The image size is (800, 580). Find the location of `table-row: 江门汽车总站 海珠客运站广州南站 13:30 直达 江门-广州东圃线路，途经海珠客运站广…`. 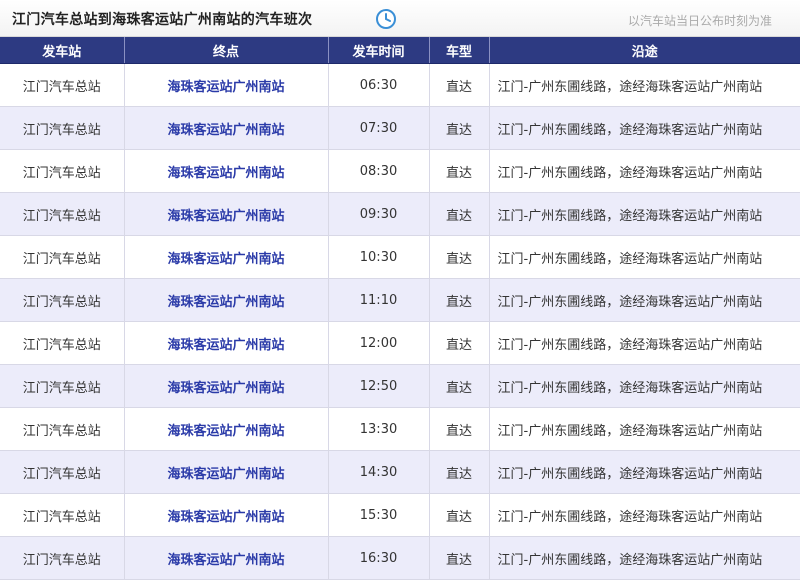

table-row: 江门汽车总站 海珠客运站广州南站 13:30 直达 江门-广州东圃线路，途经海珠客运站广… is located at coordinates (400, 429).